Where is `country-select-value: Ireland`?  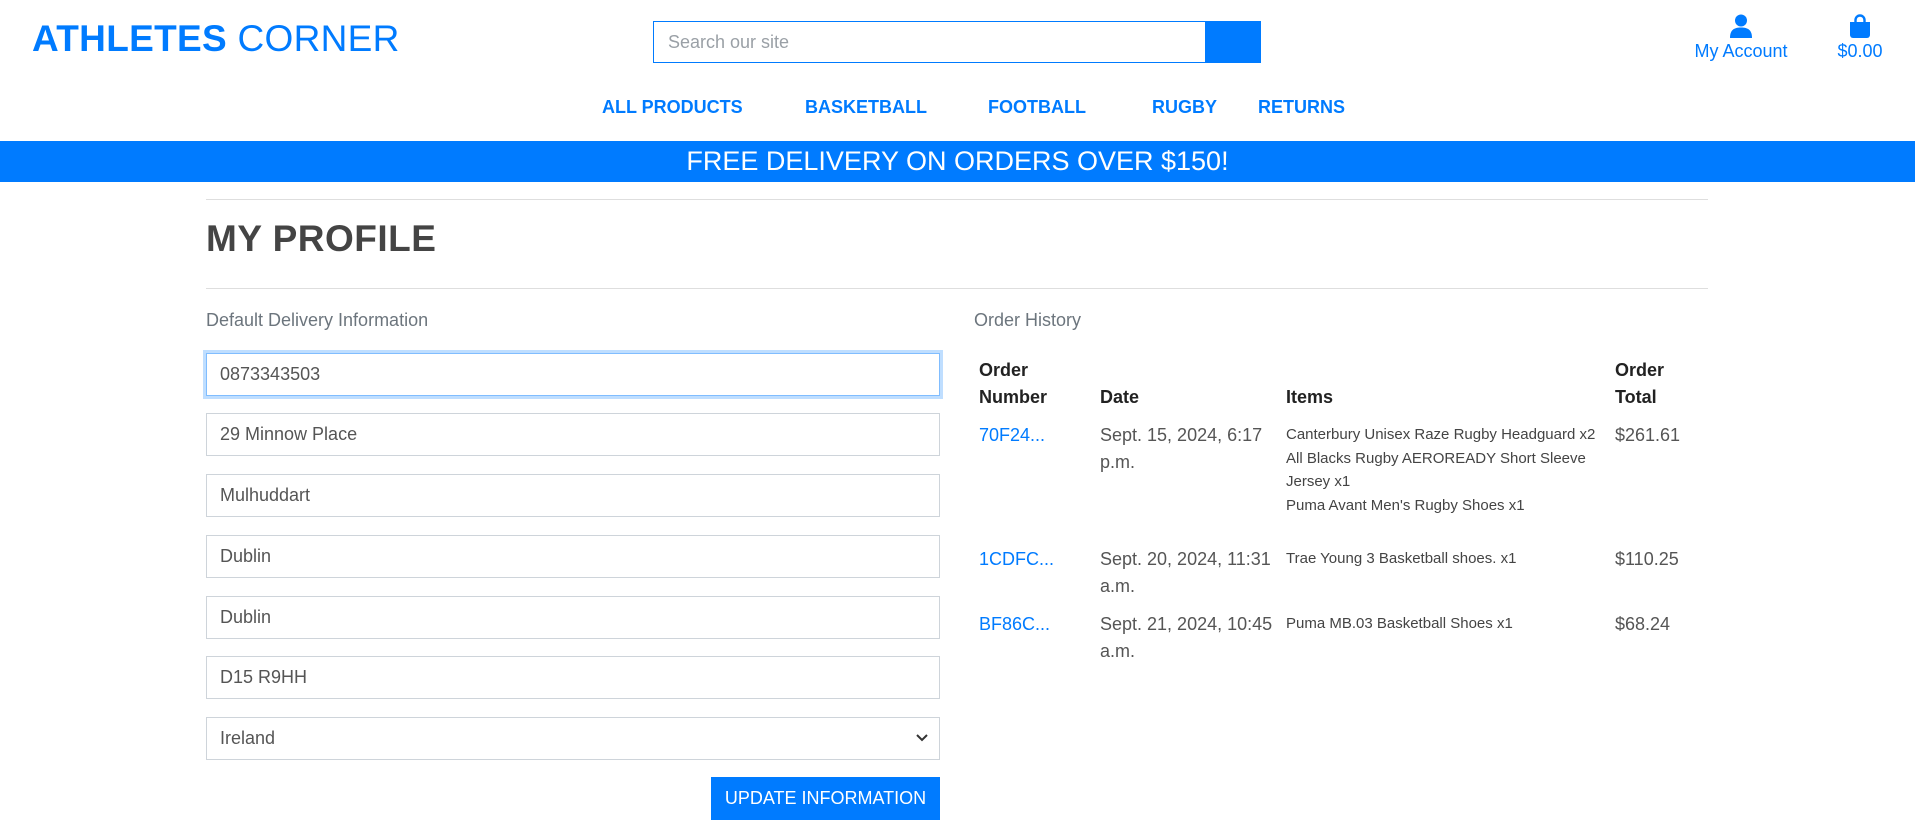
country-select-value: Ireland is located at coordinates (248, 738).